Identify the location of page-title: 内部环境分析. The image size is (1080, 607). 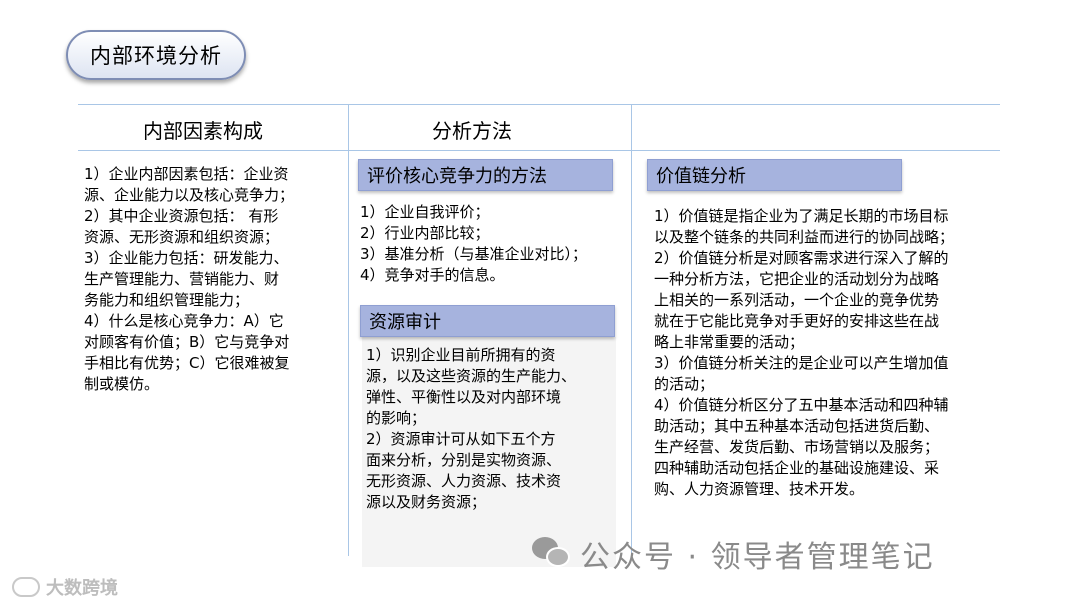
(156, 55).